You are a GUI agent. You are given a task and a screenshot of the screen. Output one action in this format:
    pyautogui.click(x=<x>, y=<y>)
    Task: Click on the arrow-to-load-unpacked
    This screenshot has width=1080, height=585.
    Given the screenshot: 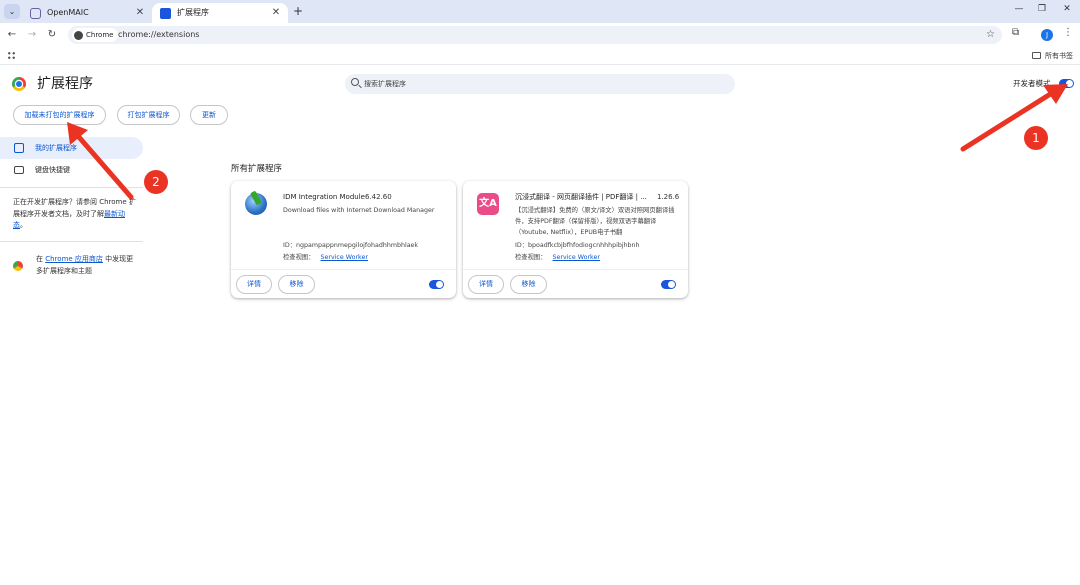 What is the action you would take?
    pyautogui.click(x=100, y=161)
    